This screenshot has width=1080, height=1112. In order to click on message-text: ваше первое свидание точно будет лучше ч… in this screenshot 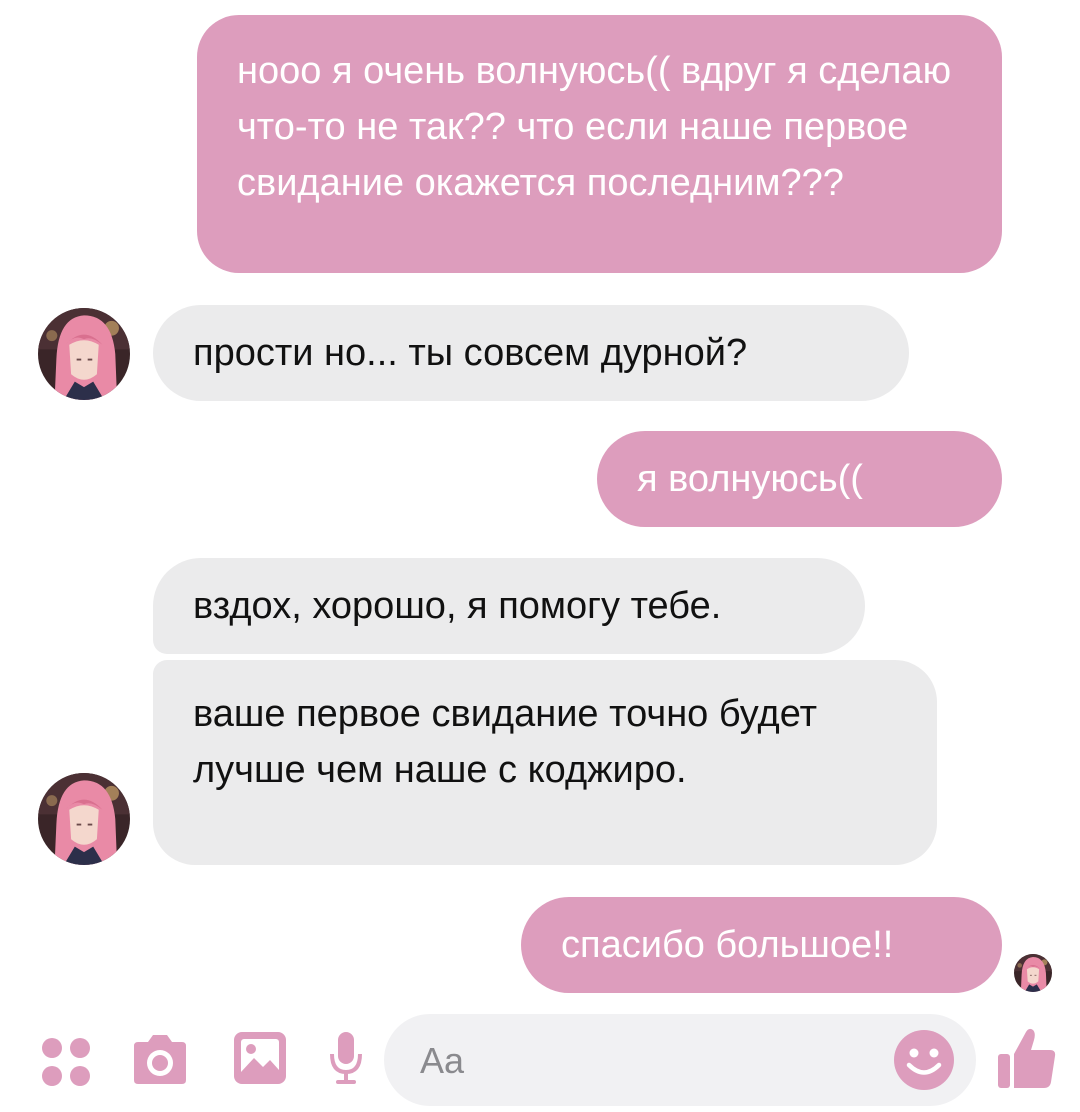, I will do `click(505, 742)`.